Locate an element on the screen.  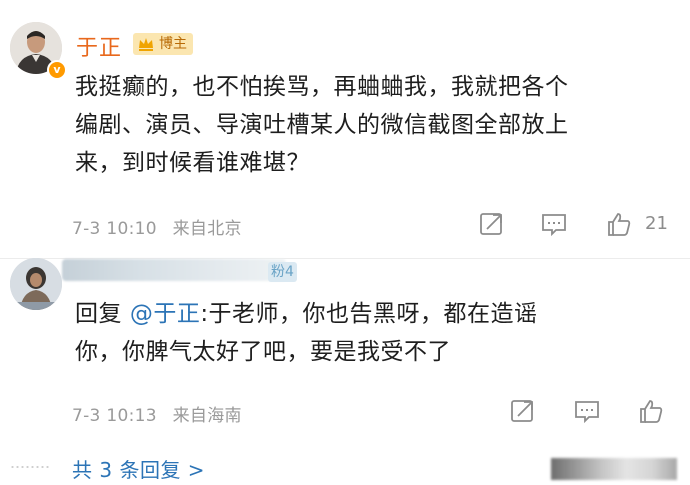
verified-icon: v is located at coordinates (57, 70).